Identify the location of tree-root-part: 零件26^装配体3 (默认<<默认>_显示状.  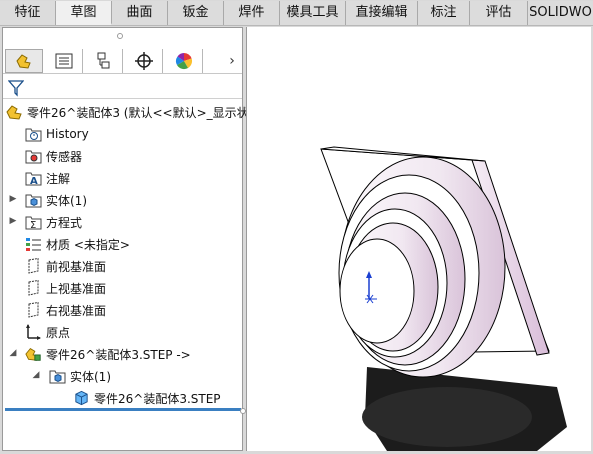
(127, 112).